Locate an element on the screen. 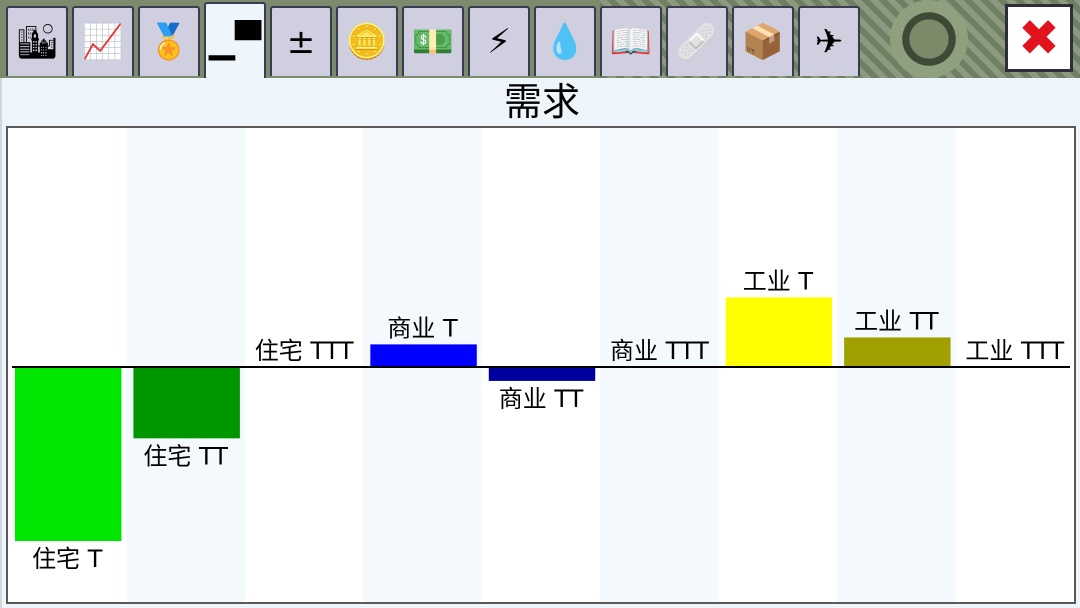 Image resolution: width=1080 pixels, height=608 pixels. lightning-icon: ⚡ is located at coordinates (499, 42).